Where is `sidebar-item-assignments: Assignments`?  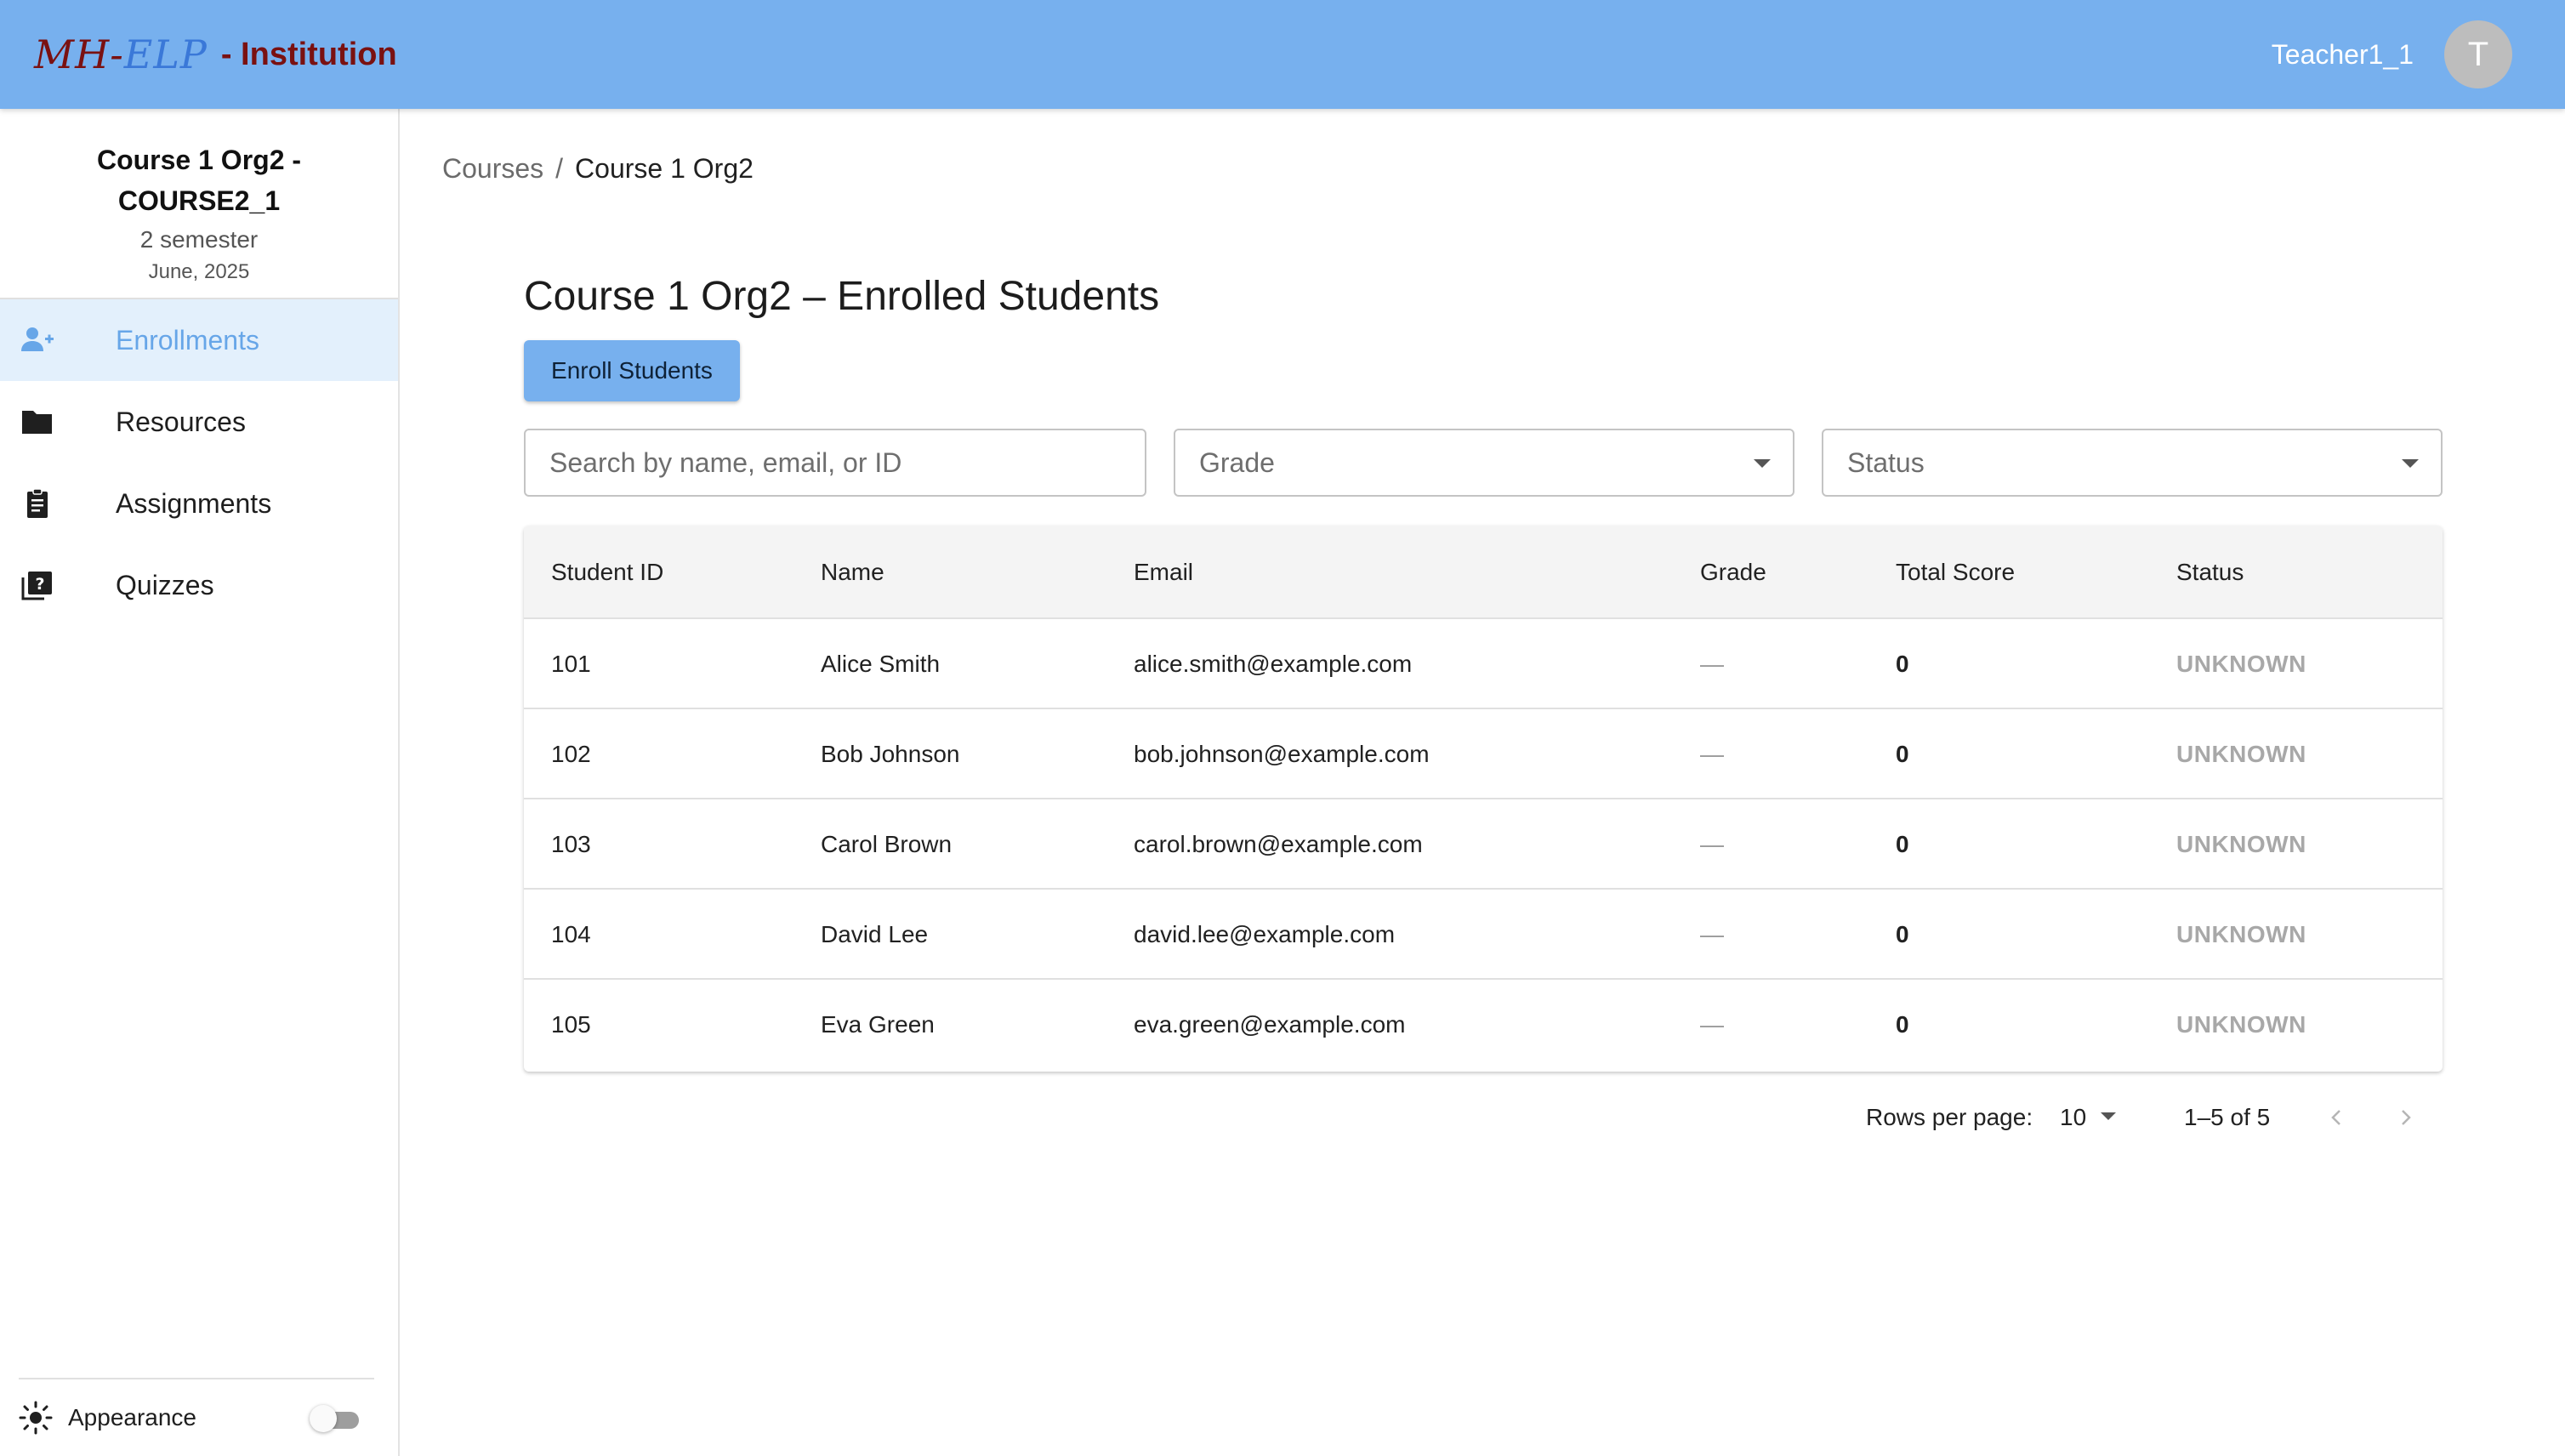 sidebar-item-assignments: Assignments is located at coordinates (199, 504).